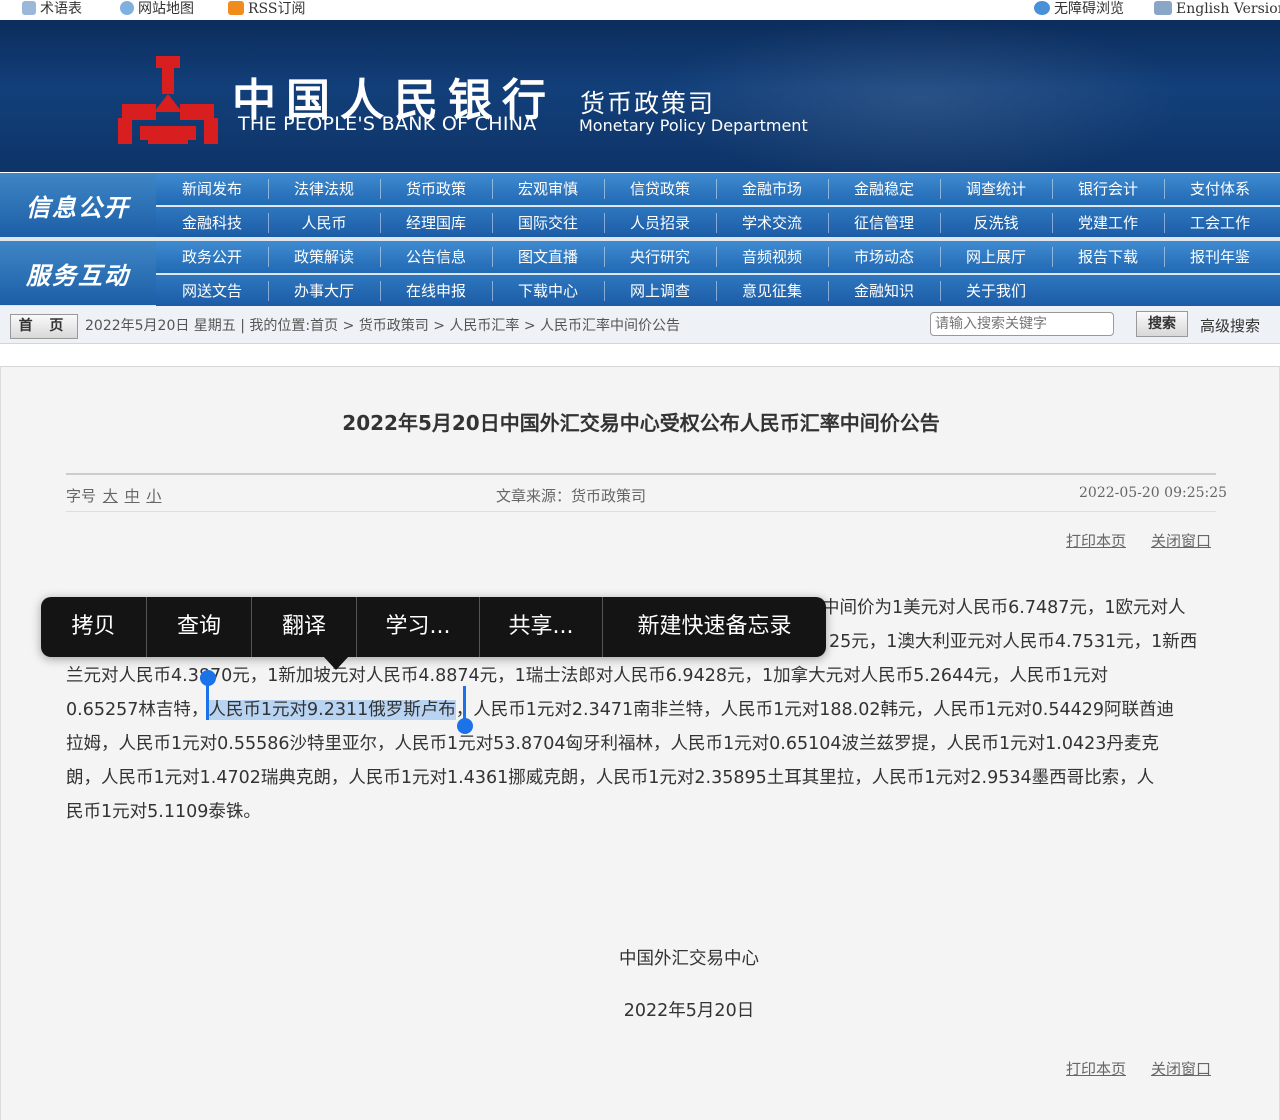 Image resolution: width=1280 pixels, height=1120 pixels. Describe the element at coordinates (1079, 10) in the screenshot. I see `accessibility-link: 无障碍浏览` at that location.